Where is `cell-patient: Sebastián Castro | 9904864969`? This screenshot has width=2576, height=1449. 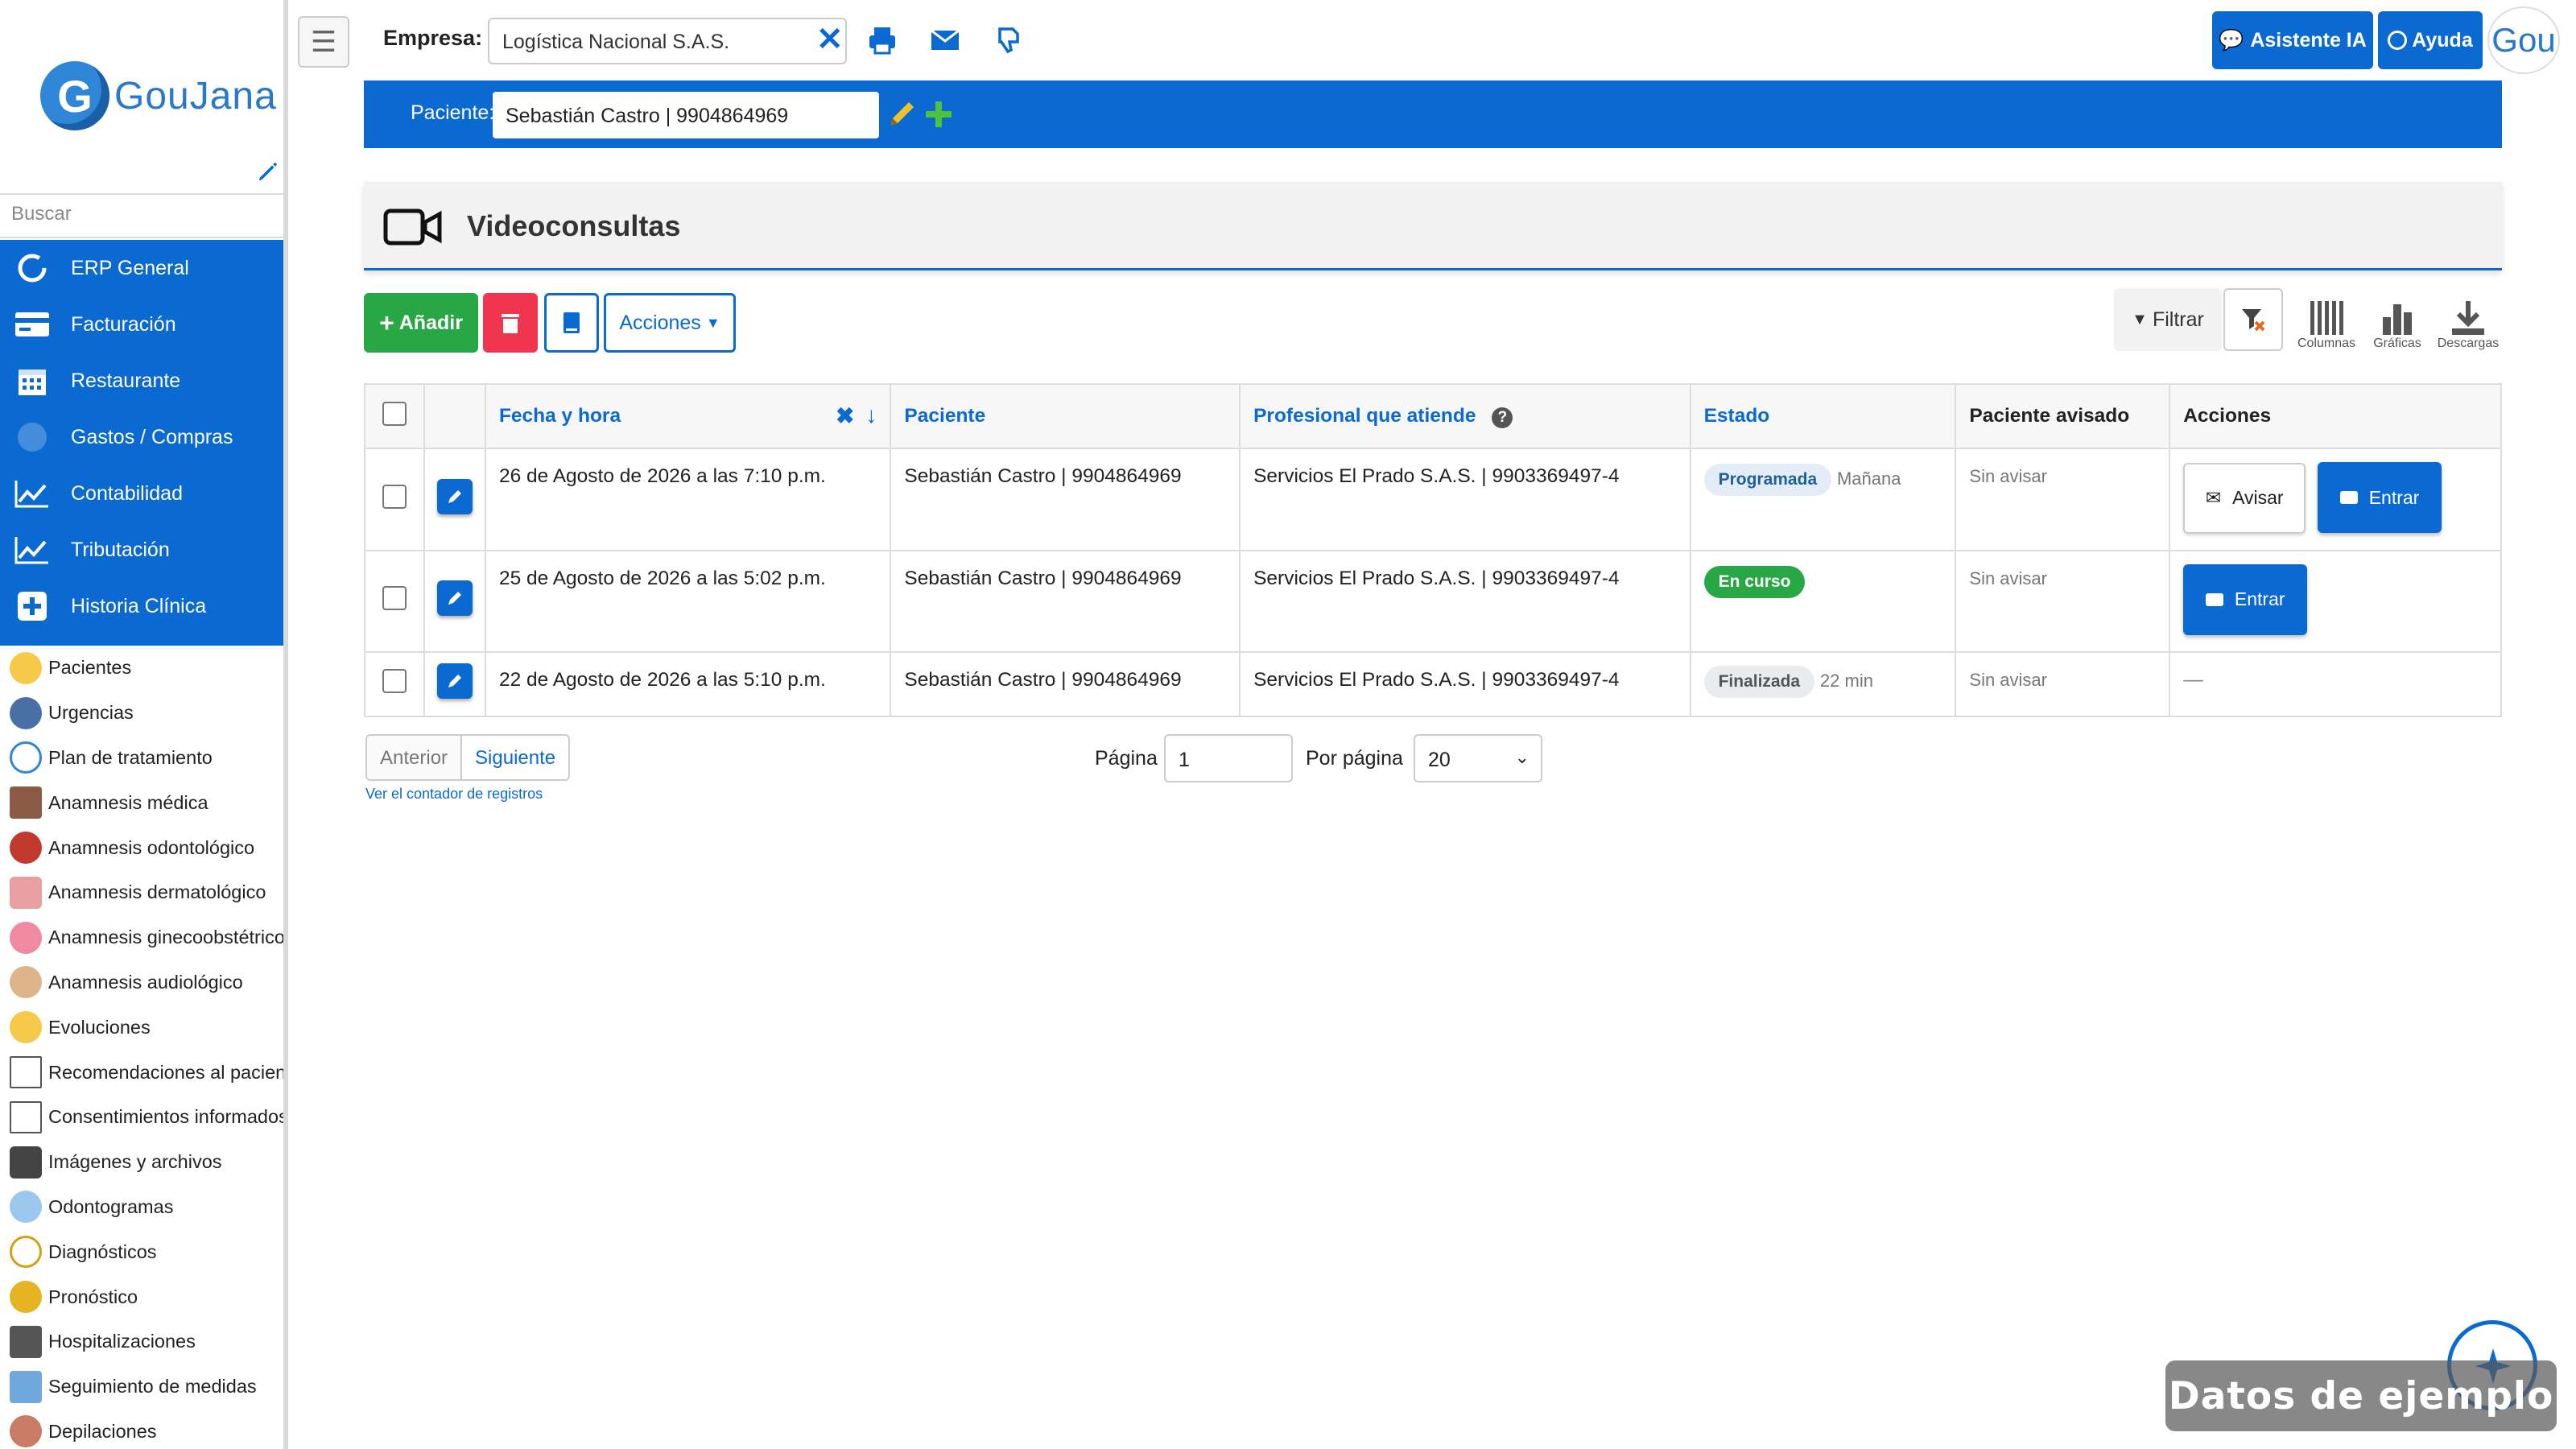
cell-patient: Sebastián Castro | 9904864969 is located at coordinates (1065, 499).